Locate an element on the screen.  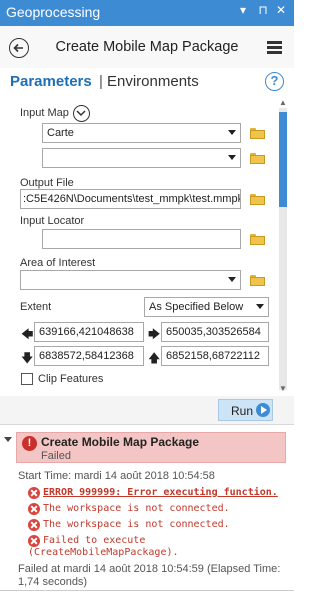
scrollbar-thumb is located at coordinates (283, 159).